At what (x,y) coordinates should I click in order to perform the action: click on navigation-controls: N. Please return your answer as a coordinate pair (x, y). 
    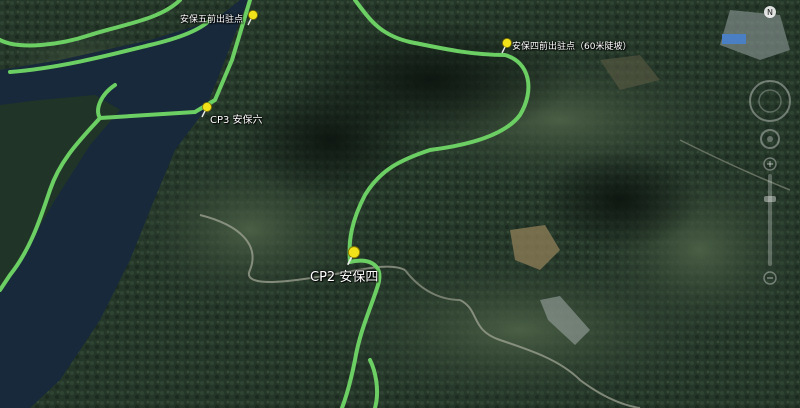
    Looking at the image, I should click on (770, 149).